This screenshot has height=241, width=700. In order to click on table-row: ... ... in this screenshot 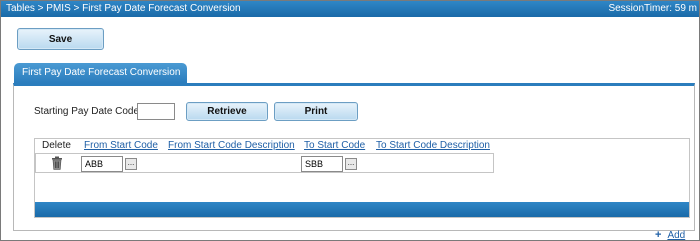, I will do `click(264, 163)`.